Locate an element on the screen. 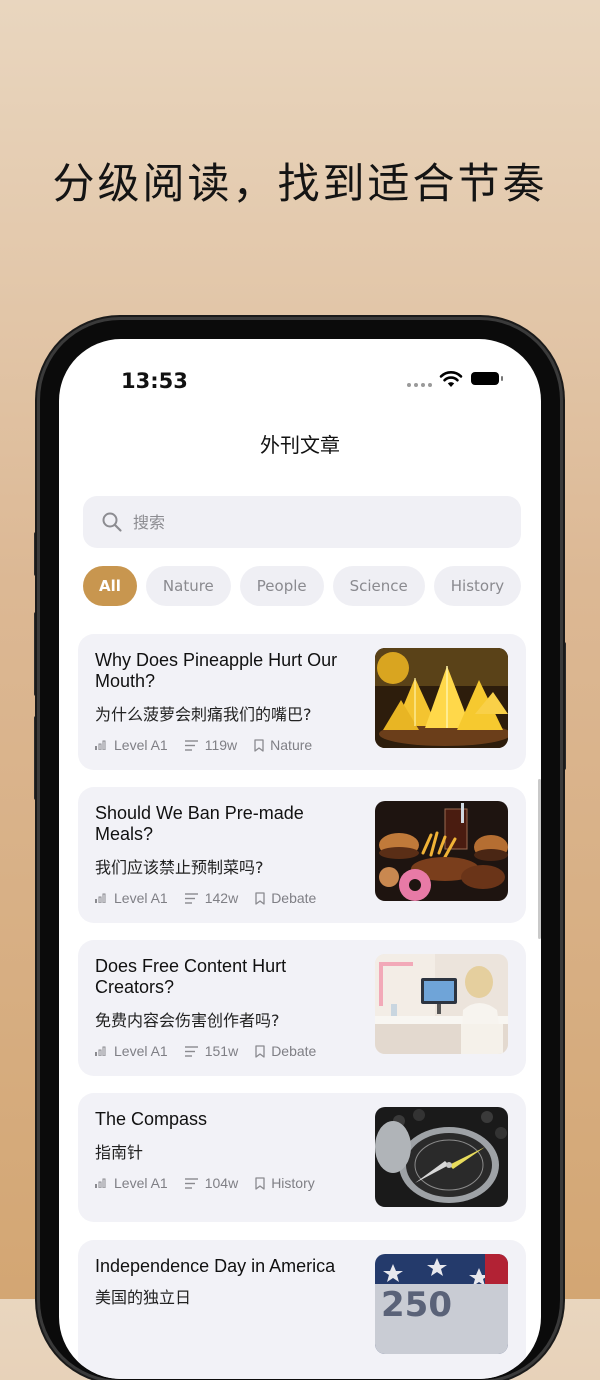 The image size is (600, 1380). article-word-count: 142w is located at coordinates (221, 898).